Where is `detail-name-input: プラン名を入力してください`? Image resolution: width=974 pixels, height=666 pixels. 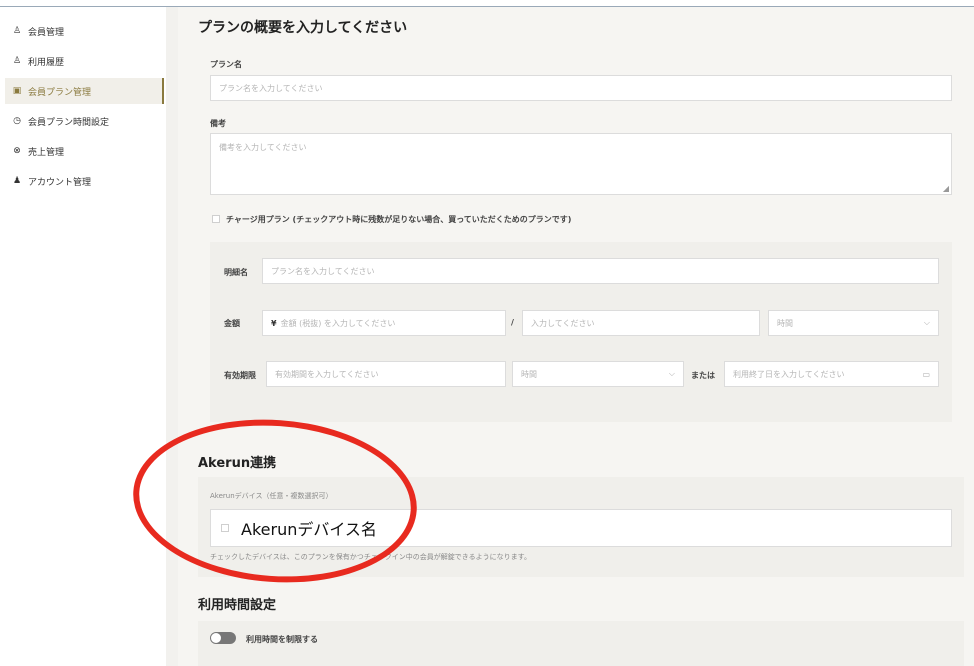
detail-name-input: プラン名を入力してください is located at coordinates (600, 271).